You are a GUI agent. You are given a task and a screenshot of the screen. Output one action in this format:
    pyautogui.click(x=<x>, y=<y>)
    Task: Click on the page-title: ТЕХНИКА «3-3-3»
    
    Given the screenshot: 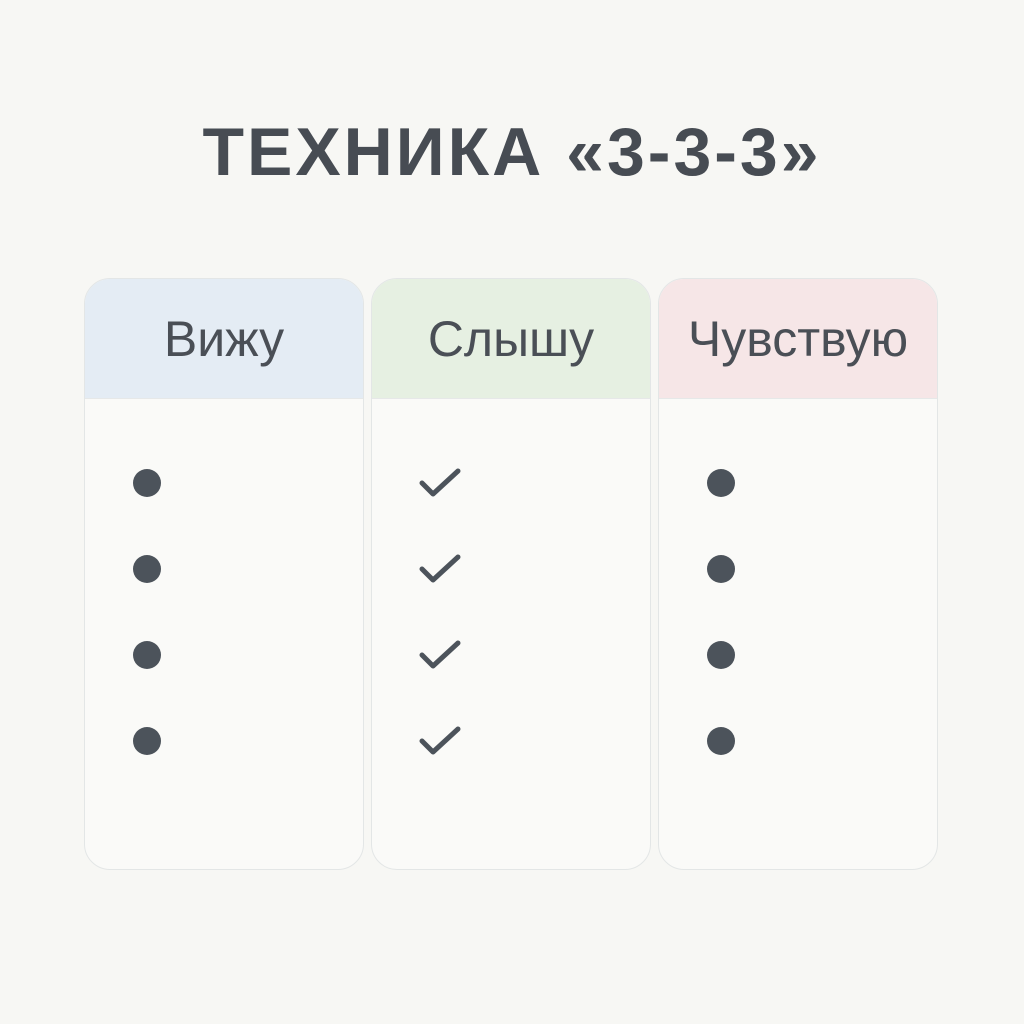 What is the action you would take?
    pyautogui.click(x=512, y=152)
    